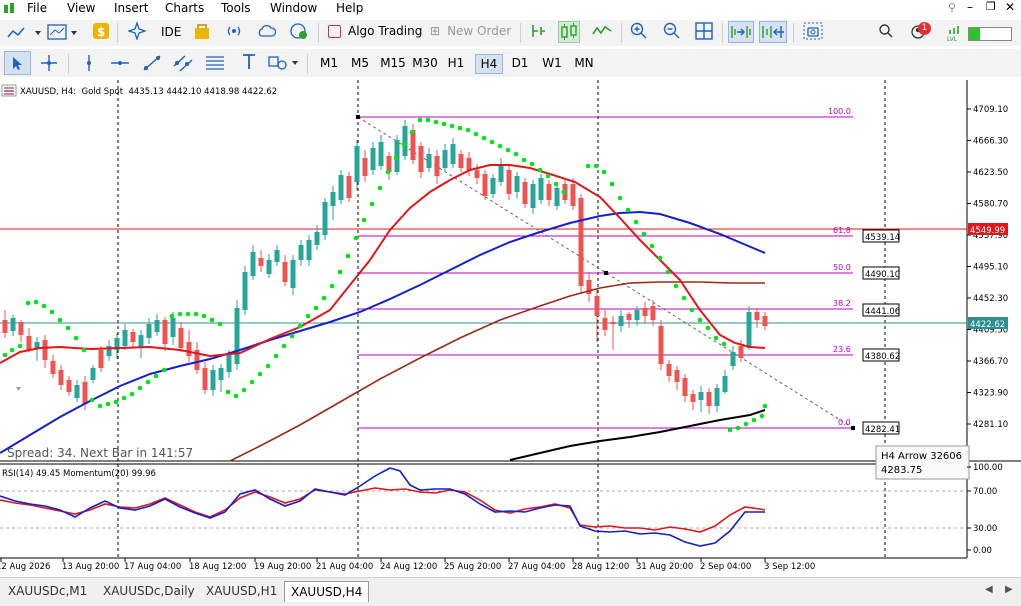 Image resolution: width=1021 pixels, height=606 pixels. I want to click on tabs-scroll-right-icon: ▶, so click(1009, 589).